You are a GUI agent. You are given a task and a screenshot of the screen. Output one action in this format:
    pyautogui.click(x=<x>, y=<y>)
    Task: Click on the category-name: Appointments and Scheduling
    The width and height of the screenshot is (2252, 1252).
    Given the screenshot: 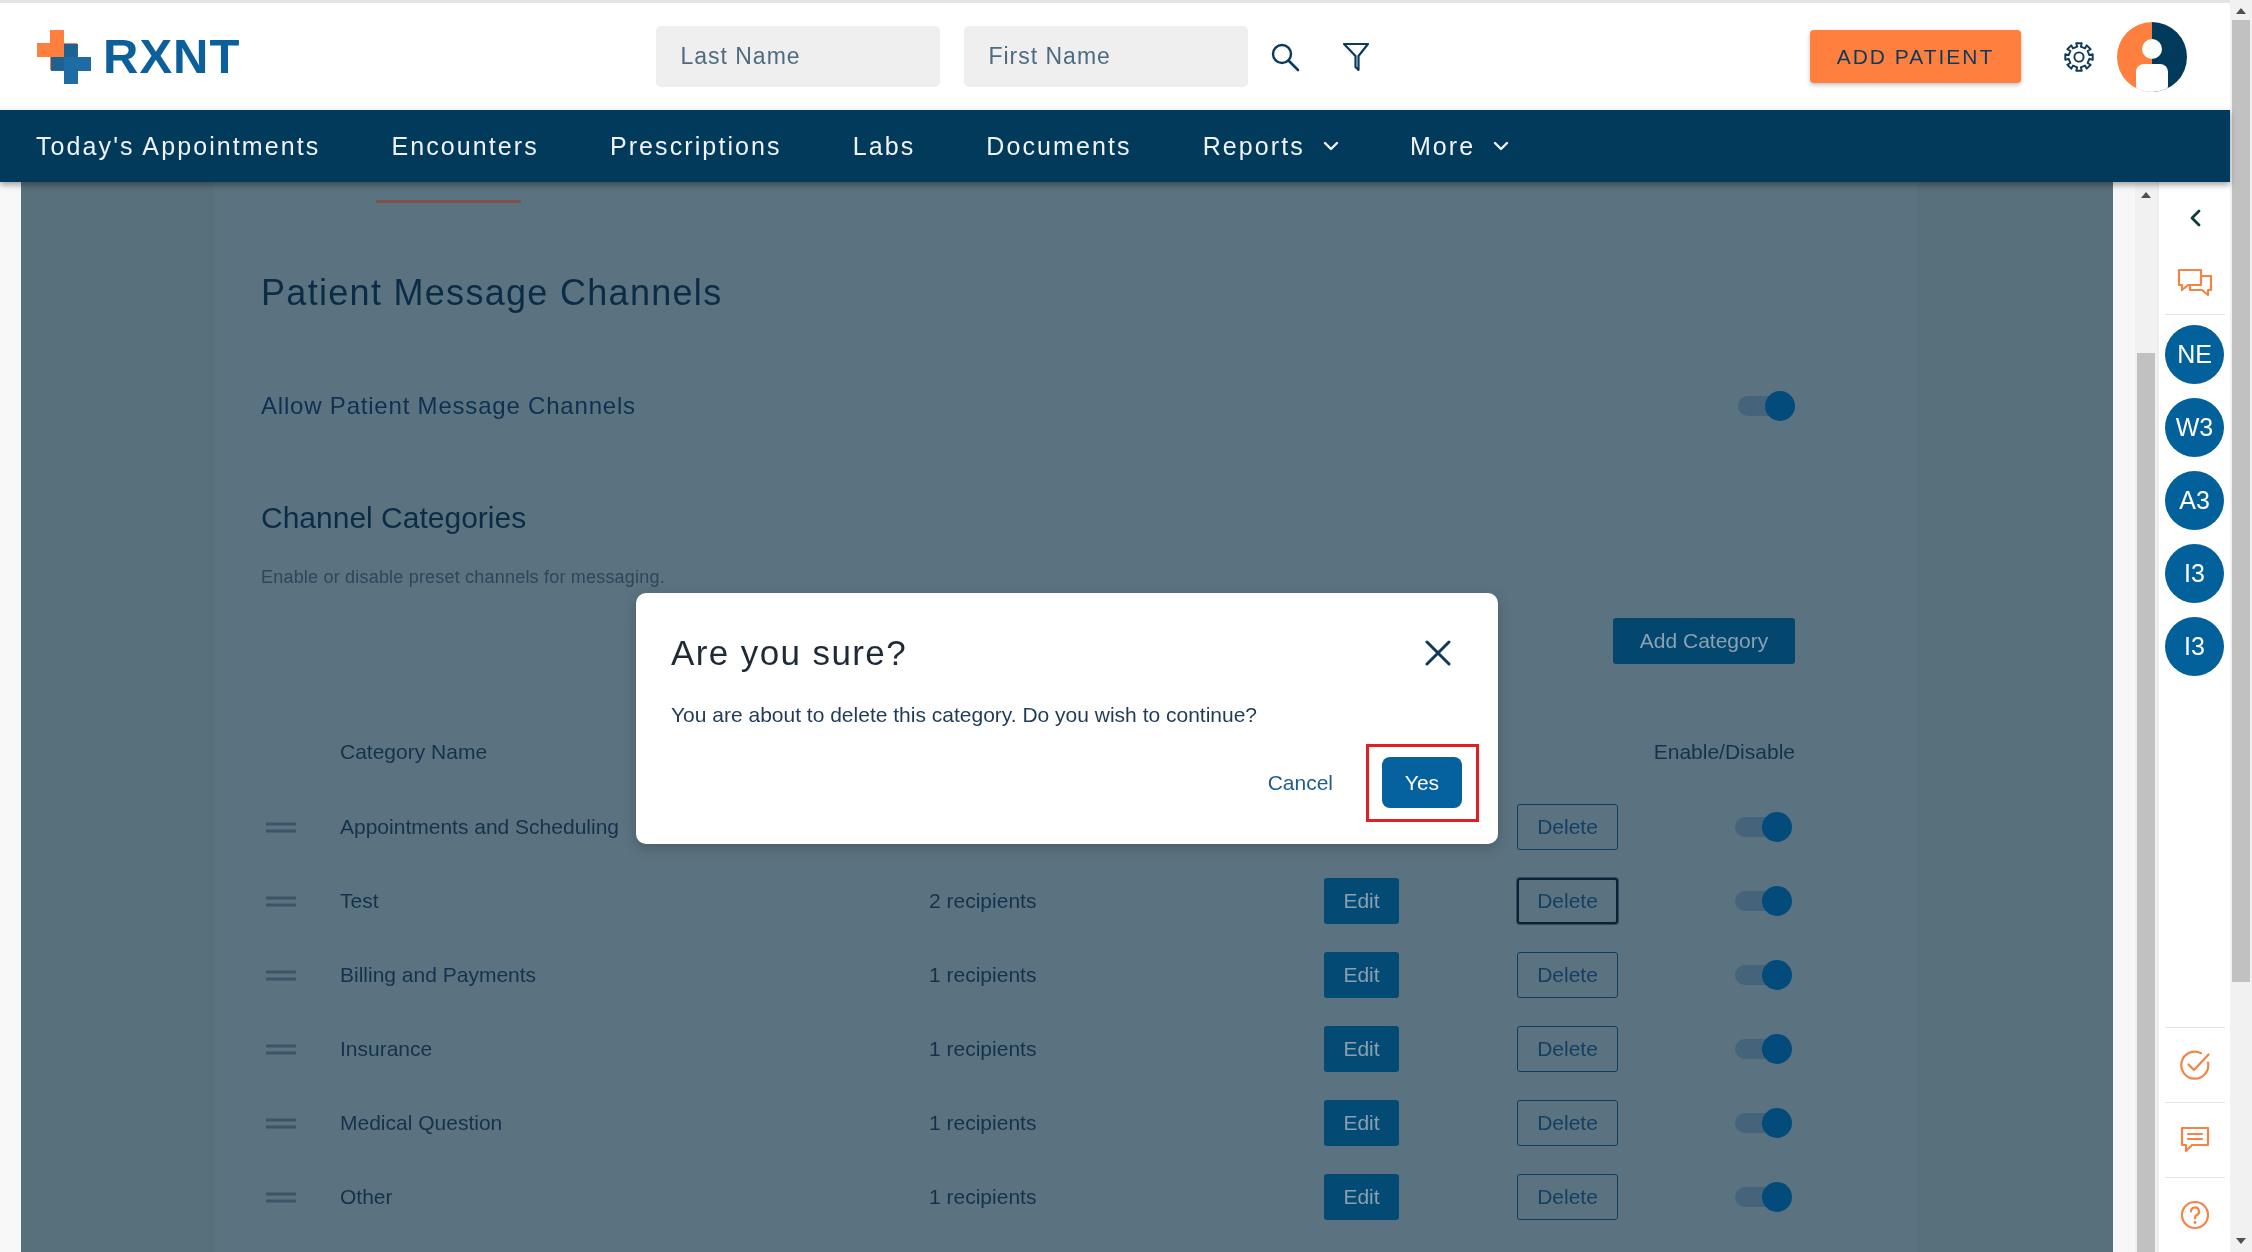 What is the action you would take?
    pyautogui.click(x=480, y=827)
    